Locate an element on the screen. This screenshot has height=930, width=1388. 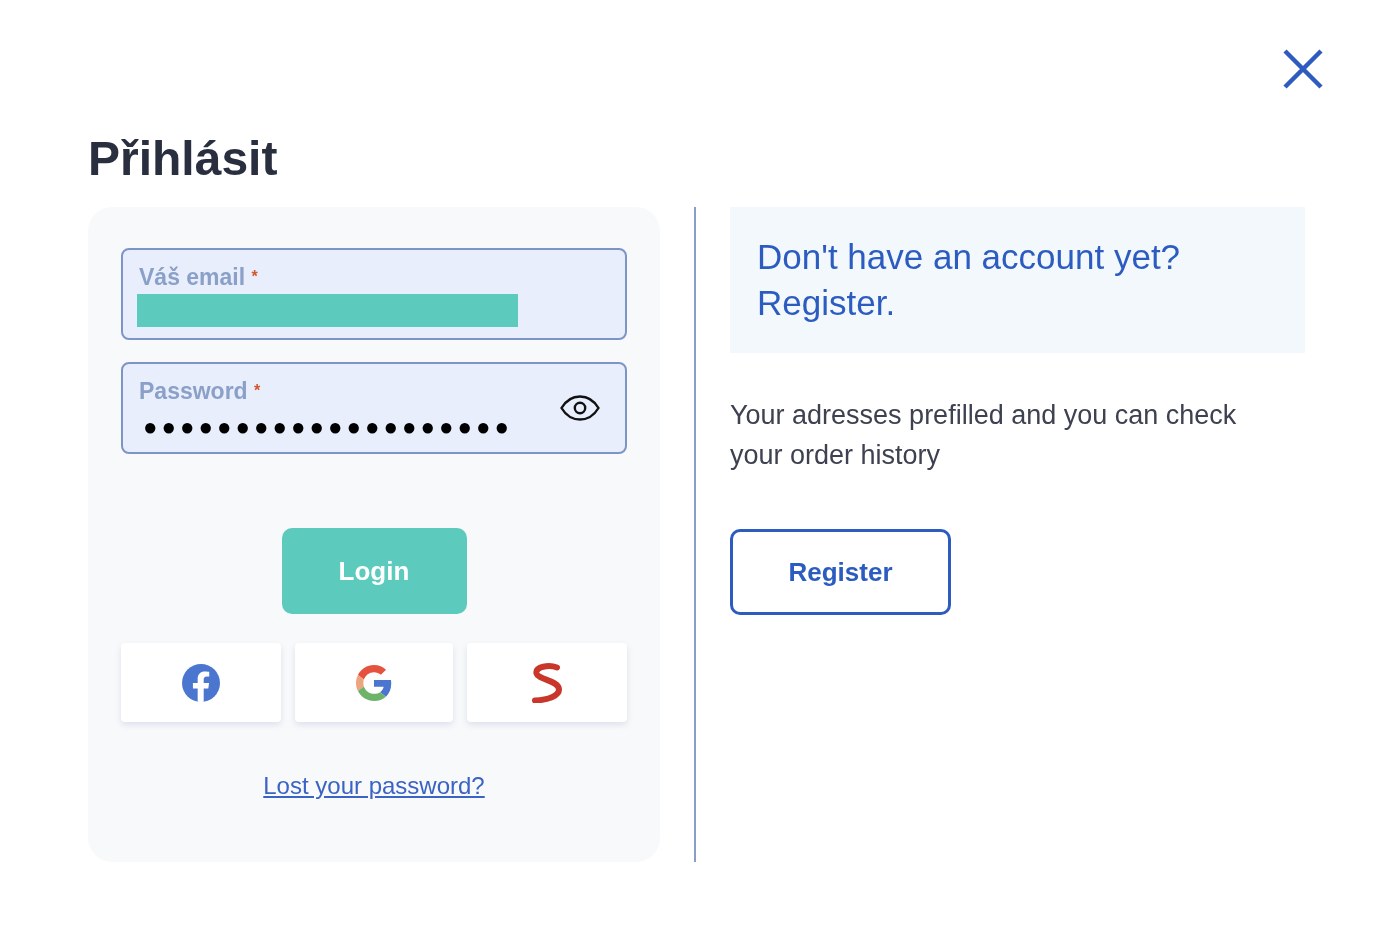
eye-icon is located at coordinates (580, 408).